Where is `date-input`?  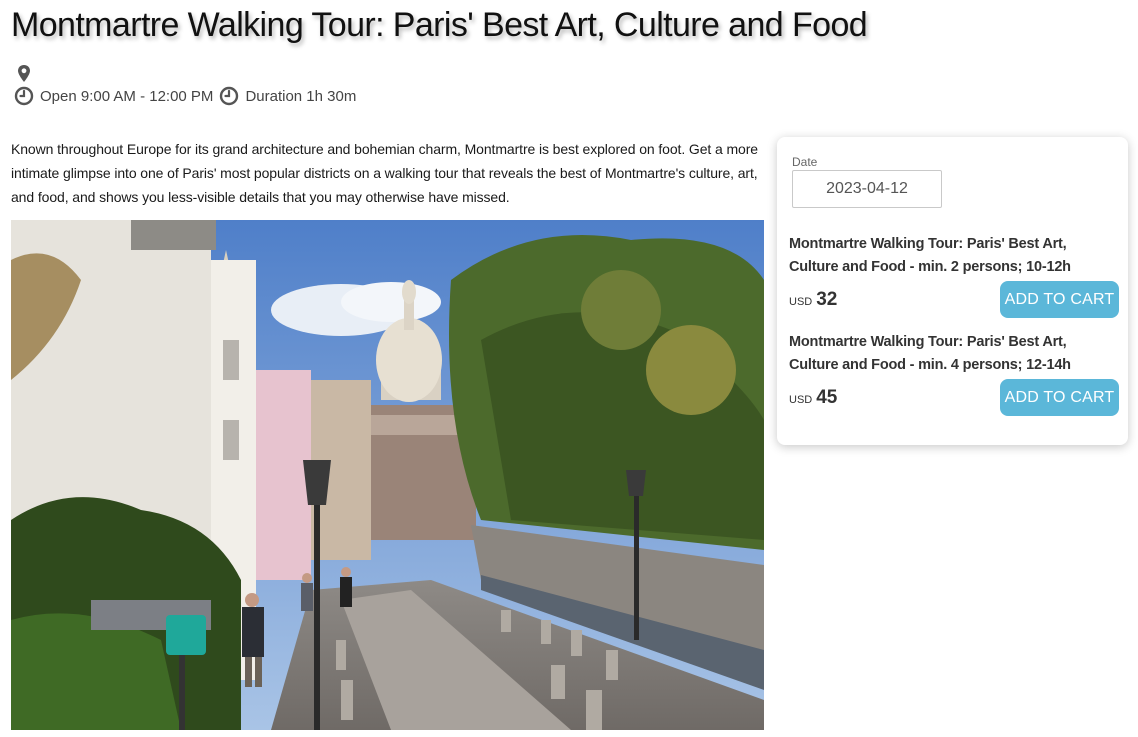 date-input is located at coordinates (867, 189).